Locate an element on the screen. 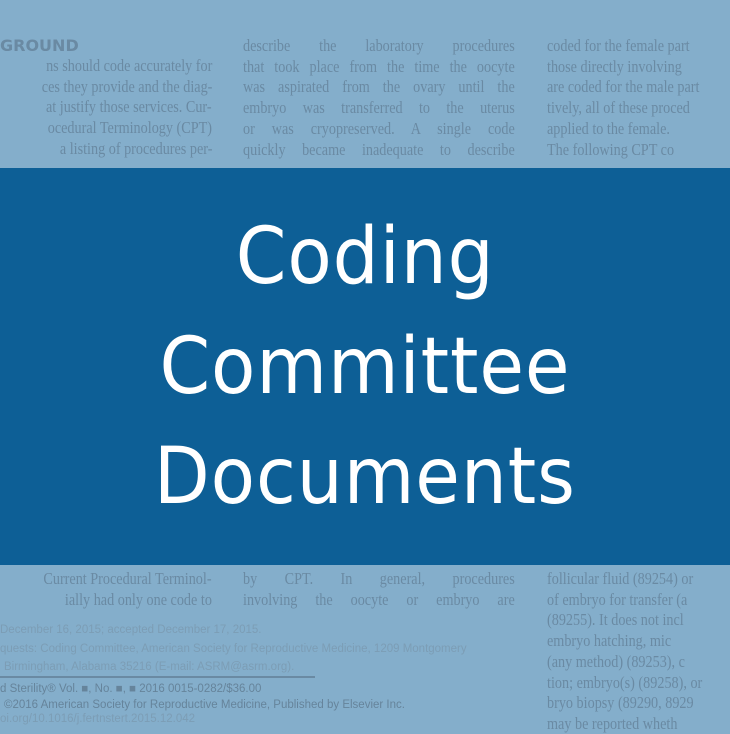 The width and height of the screenshot is (730, 734). document-text-line: quickly became inadequate to describe is located at coordinates (379, 149).